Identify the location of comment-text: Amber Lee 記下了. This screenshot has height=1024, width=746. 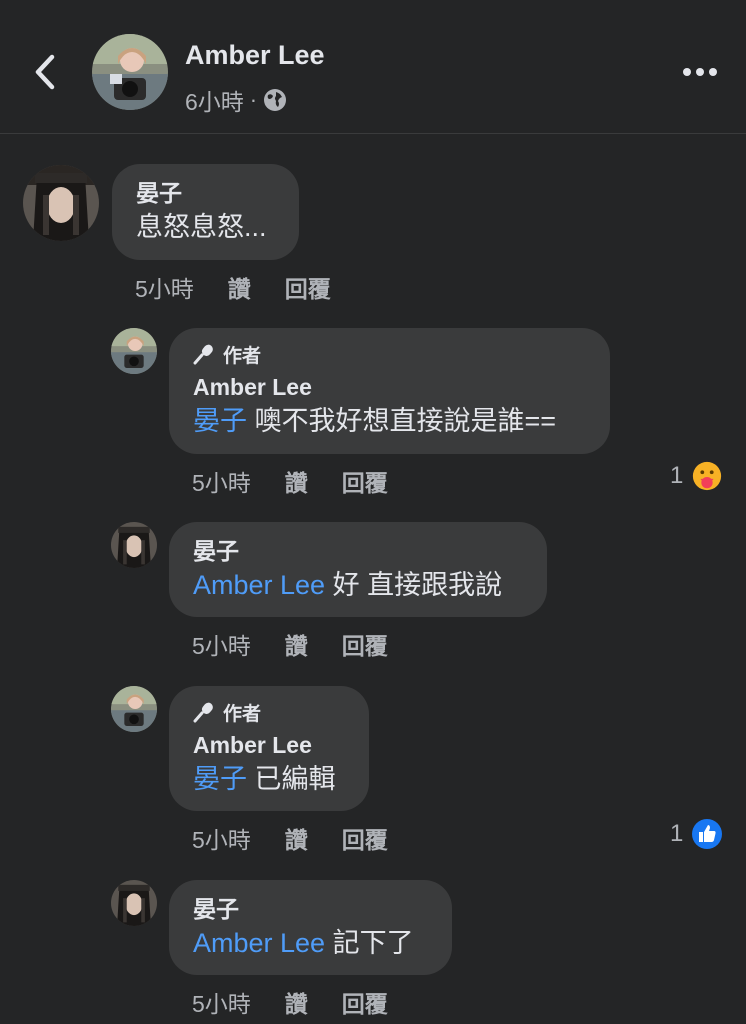
(303, 943).